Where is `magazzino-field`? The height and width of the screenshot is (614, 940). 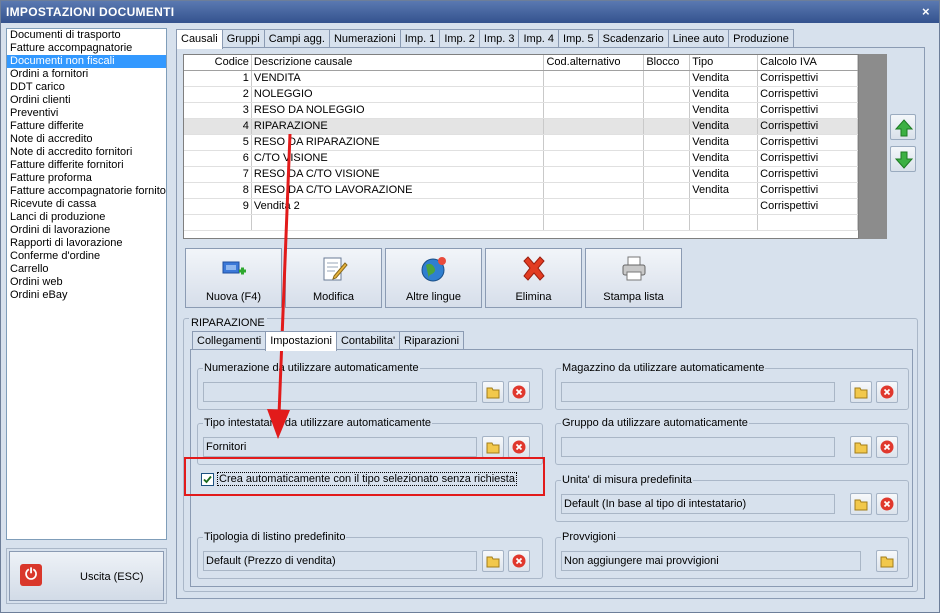 magazzino-field is located at coordinates (698, 392).